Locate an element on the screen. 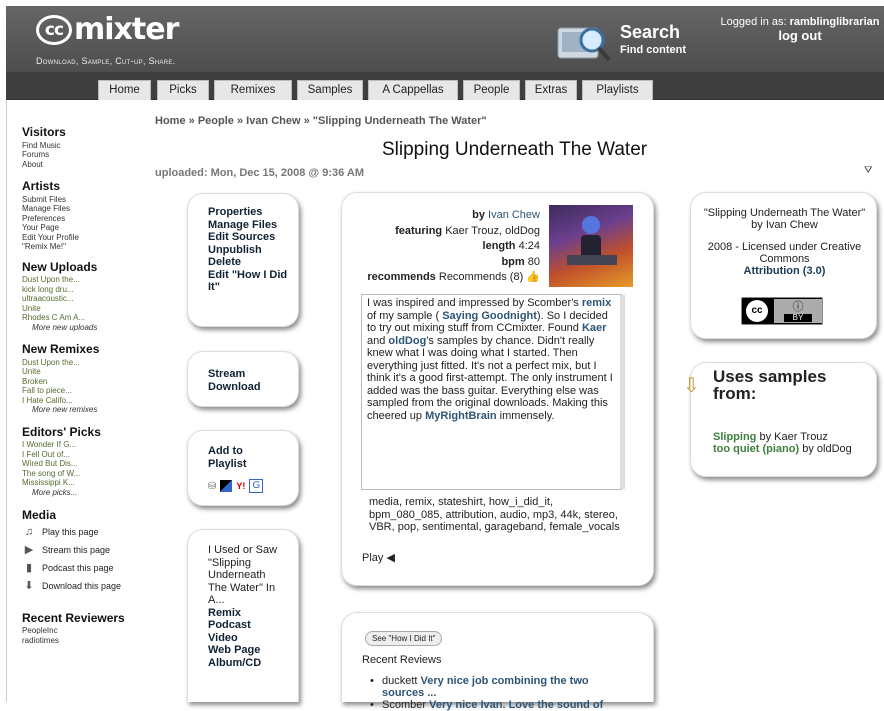  share-icons: ⛁ Y! G is located at coordinates (236, 486).